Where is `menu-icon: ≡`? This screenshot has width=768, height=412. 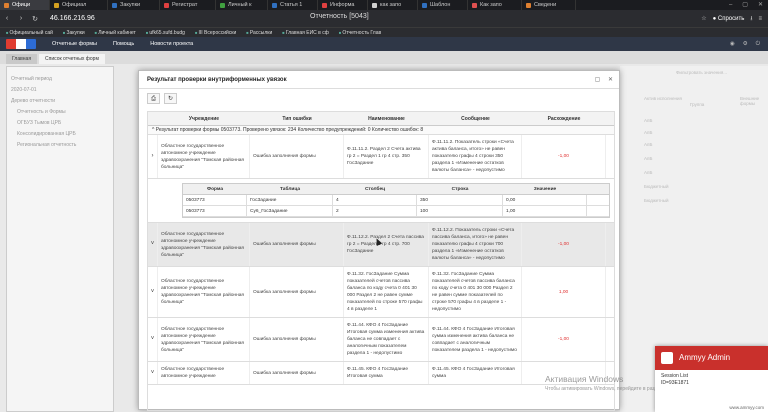 menu-icon: ≡ is located at coordinates (760, 19).